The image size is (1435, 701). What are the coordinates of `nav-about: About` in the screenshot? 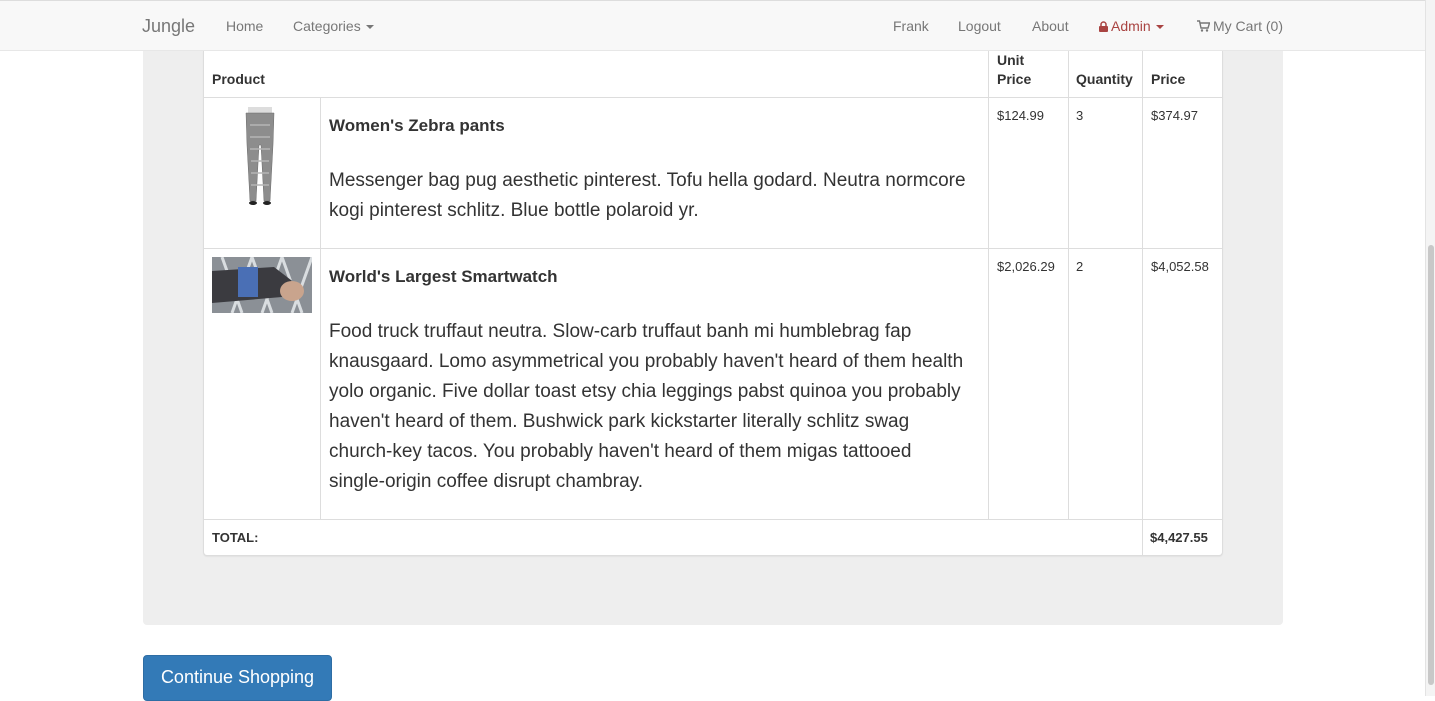 It's located at (1050, 26).